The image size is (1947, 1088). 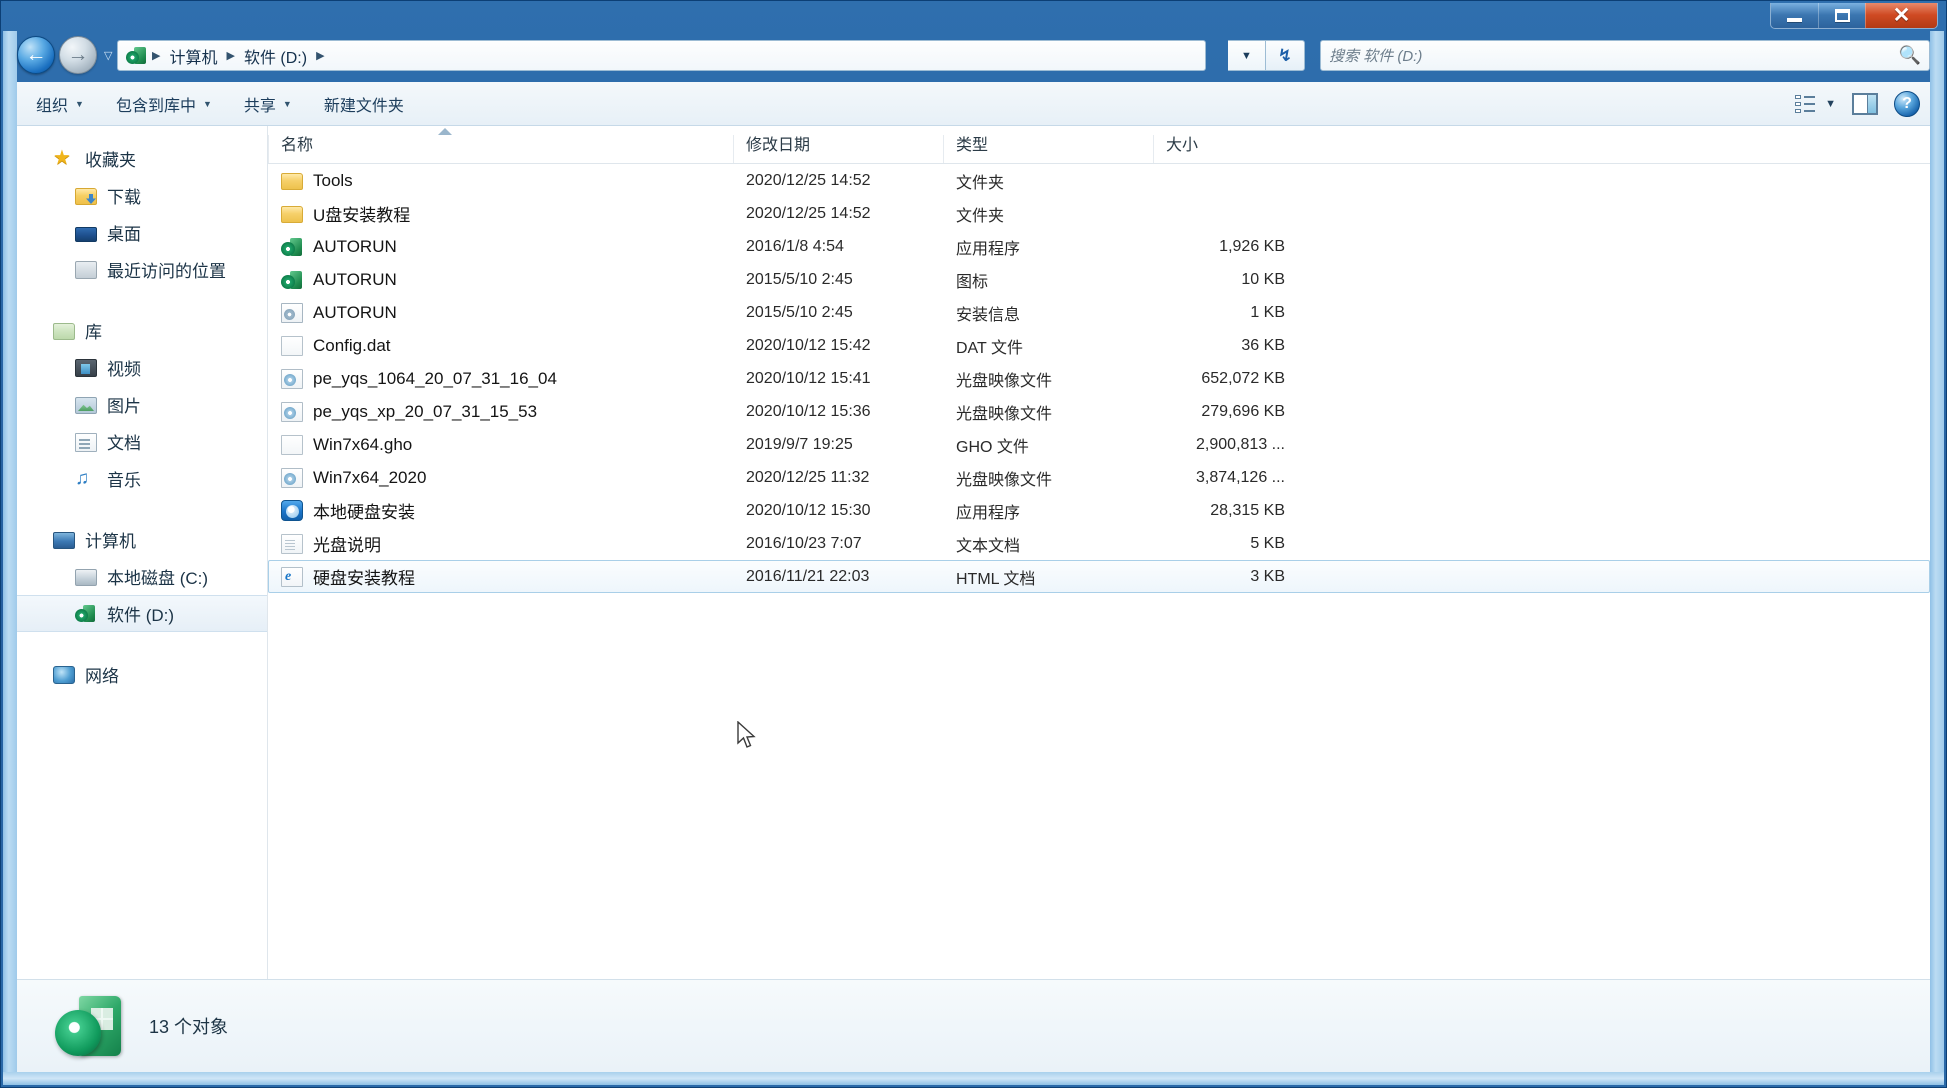 What do you see at coordinates (1225, 149) in the screenshot?
I see `column-header-size: 大小` at bounding box center [1225, 149].